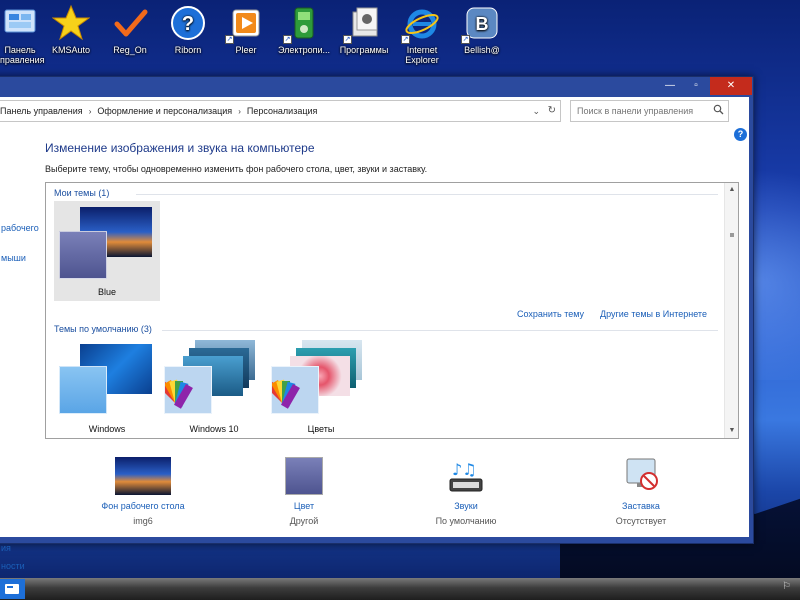 This screenshot has width=800, height=600. I want to click on screensaver-link: Заставка, so click(641, 506).